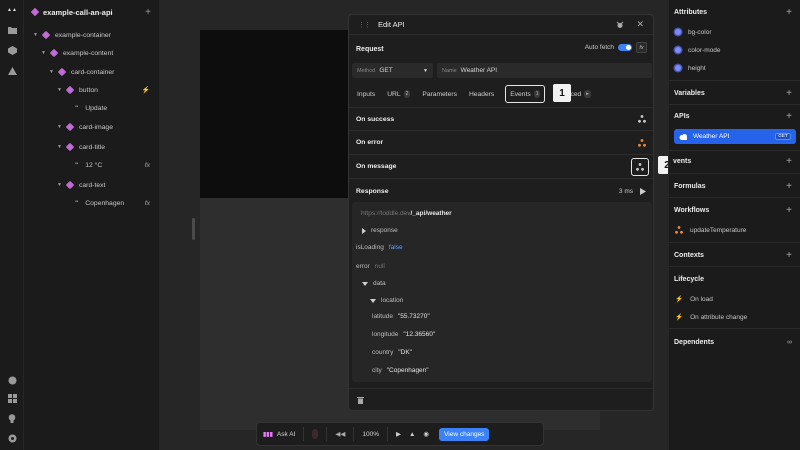 This screenshot has width=800, height=450. Describe the element at coordinates (91, 12) in the screenshot. I see `tree-header: example-call-an-api +` at that location.